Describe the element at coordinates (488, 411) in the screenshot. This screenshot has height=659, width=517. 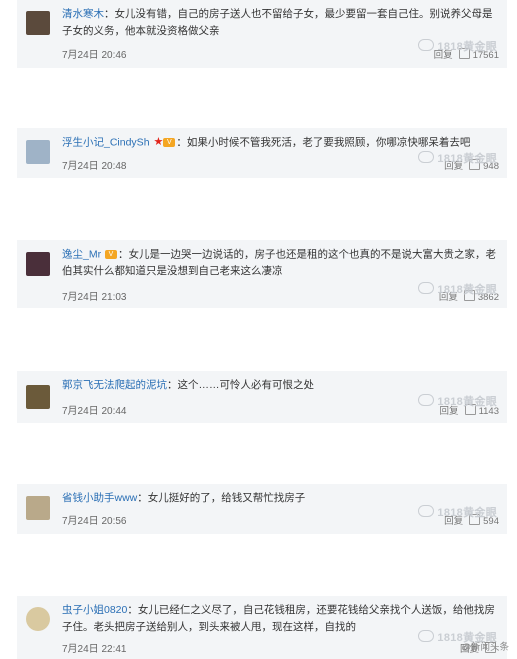
I see `like-count: 1143` at that location.